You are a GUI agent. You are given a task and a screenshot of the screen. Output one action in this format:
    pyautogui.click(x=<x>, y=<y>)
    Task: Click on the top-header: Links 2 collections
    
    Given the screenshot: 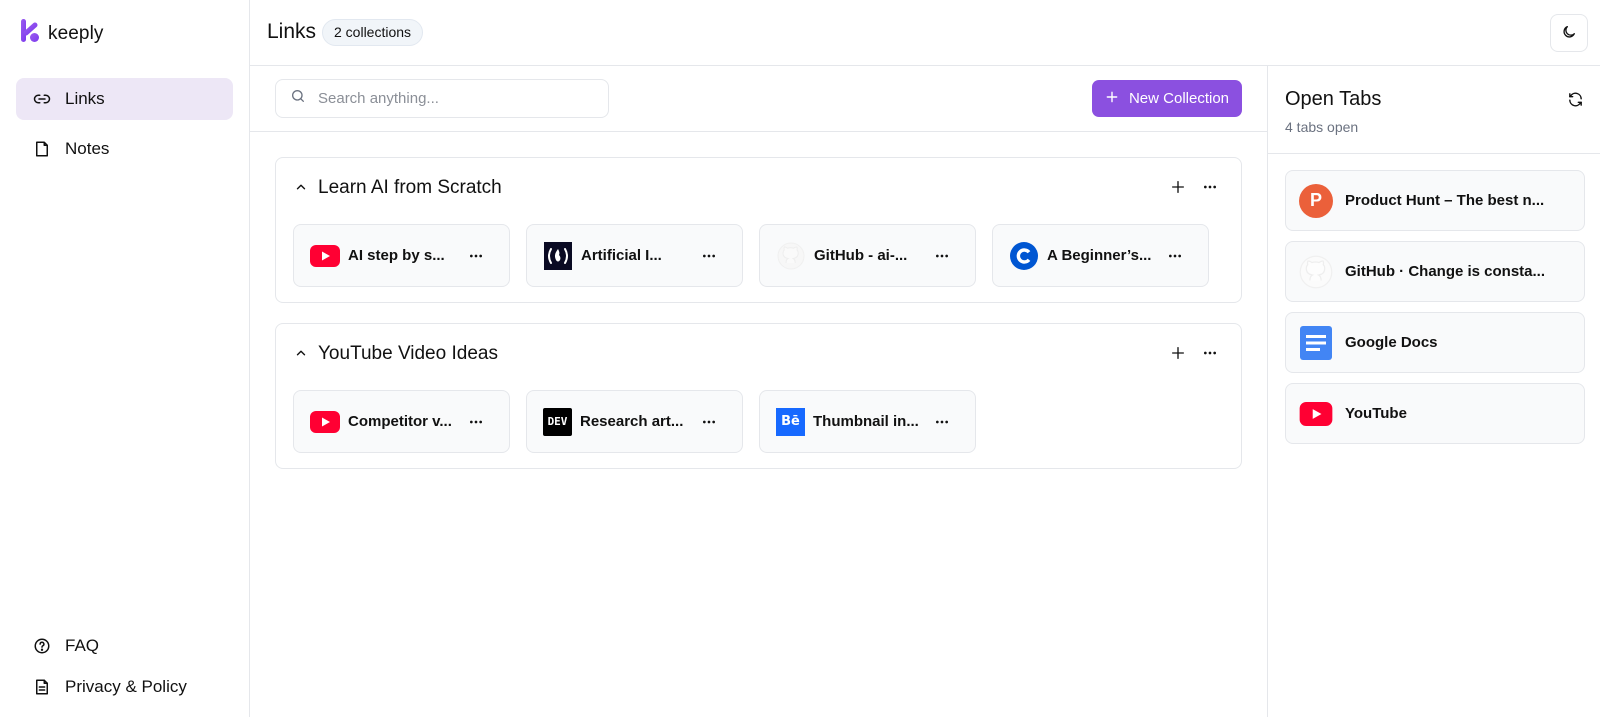 What is the action you would take?
    pyautogui.click(x=925, y=33)
    